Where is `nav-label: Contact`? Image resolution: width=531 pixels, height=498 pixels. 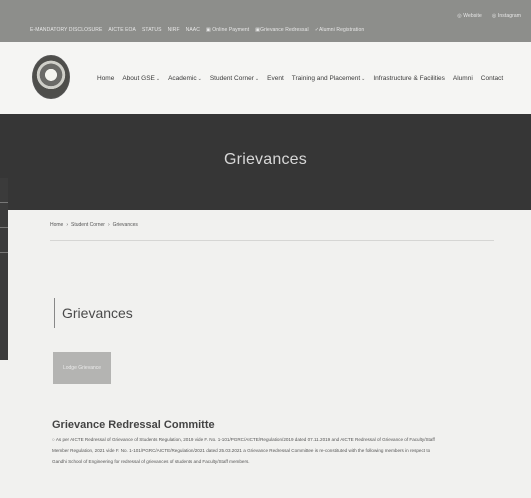 nav-label: Contact is located at coordinates (492, 78).